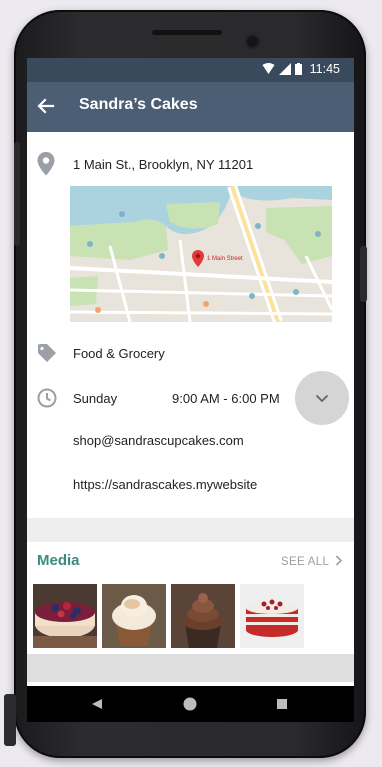  I want to click on chevron-right-icon, so click(339, 560).